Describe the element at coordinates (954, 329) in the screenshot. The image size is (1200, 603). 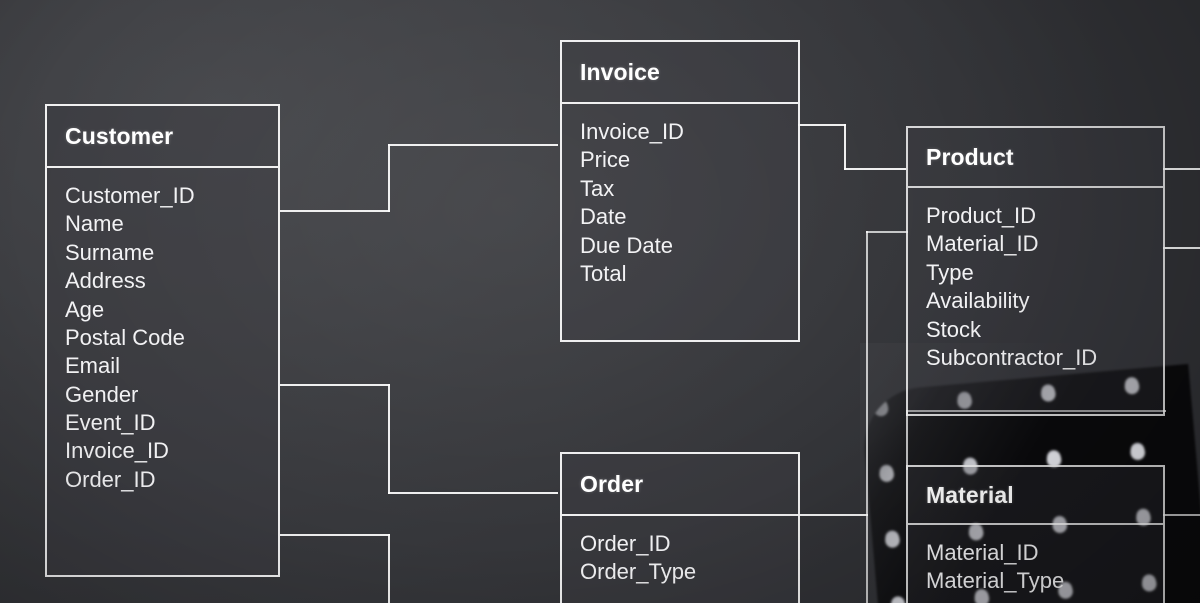
I see `attribute-item: Stock` at that location.